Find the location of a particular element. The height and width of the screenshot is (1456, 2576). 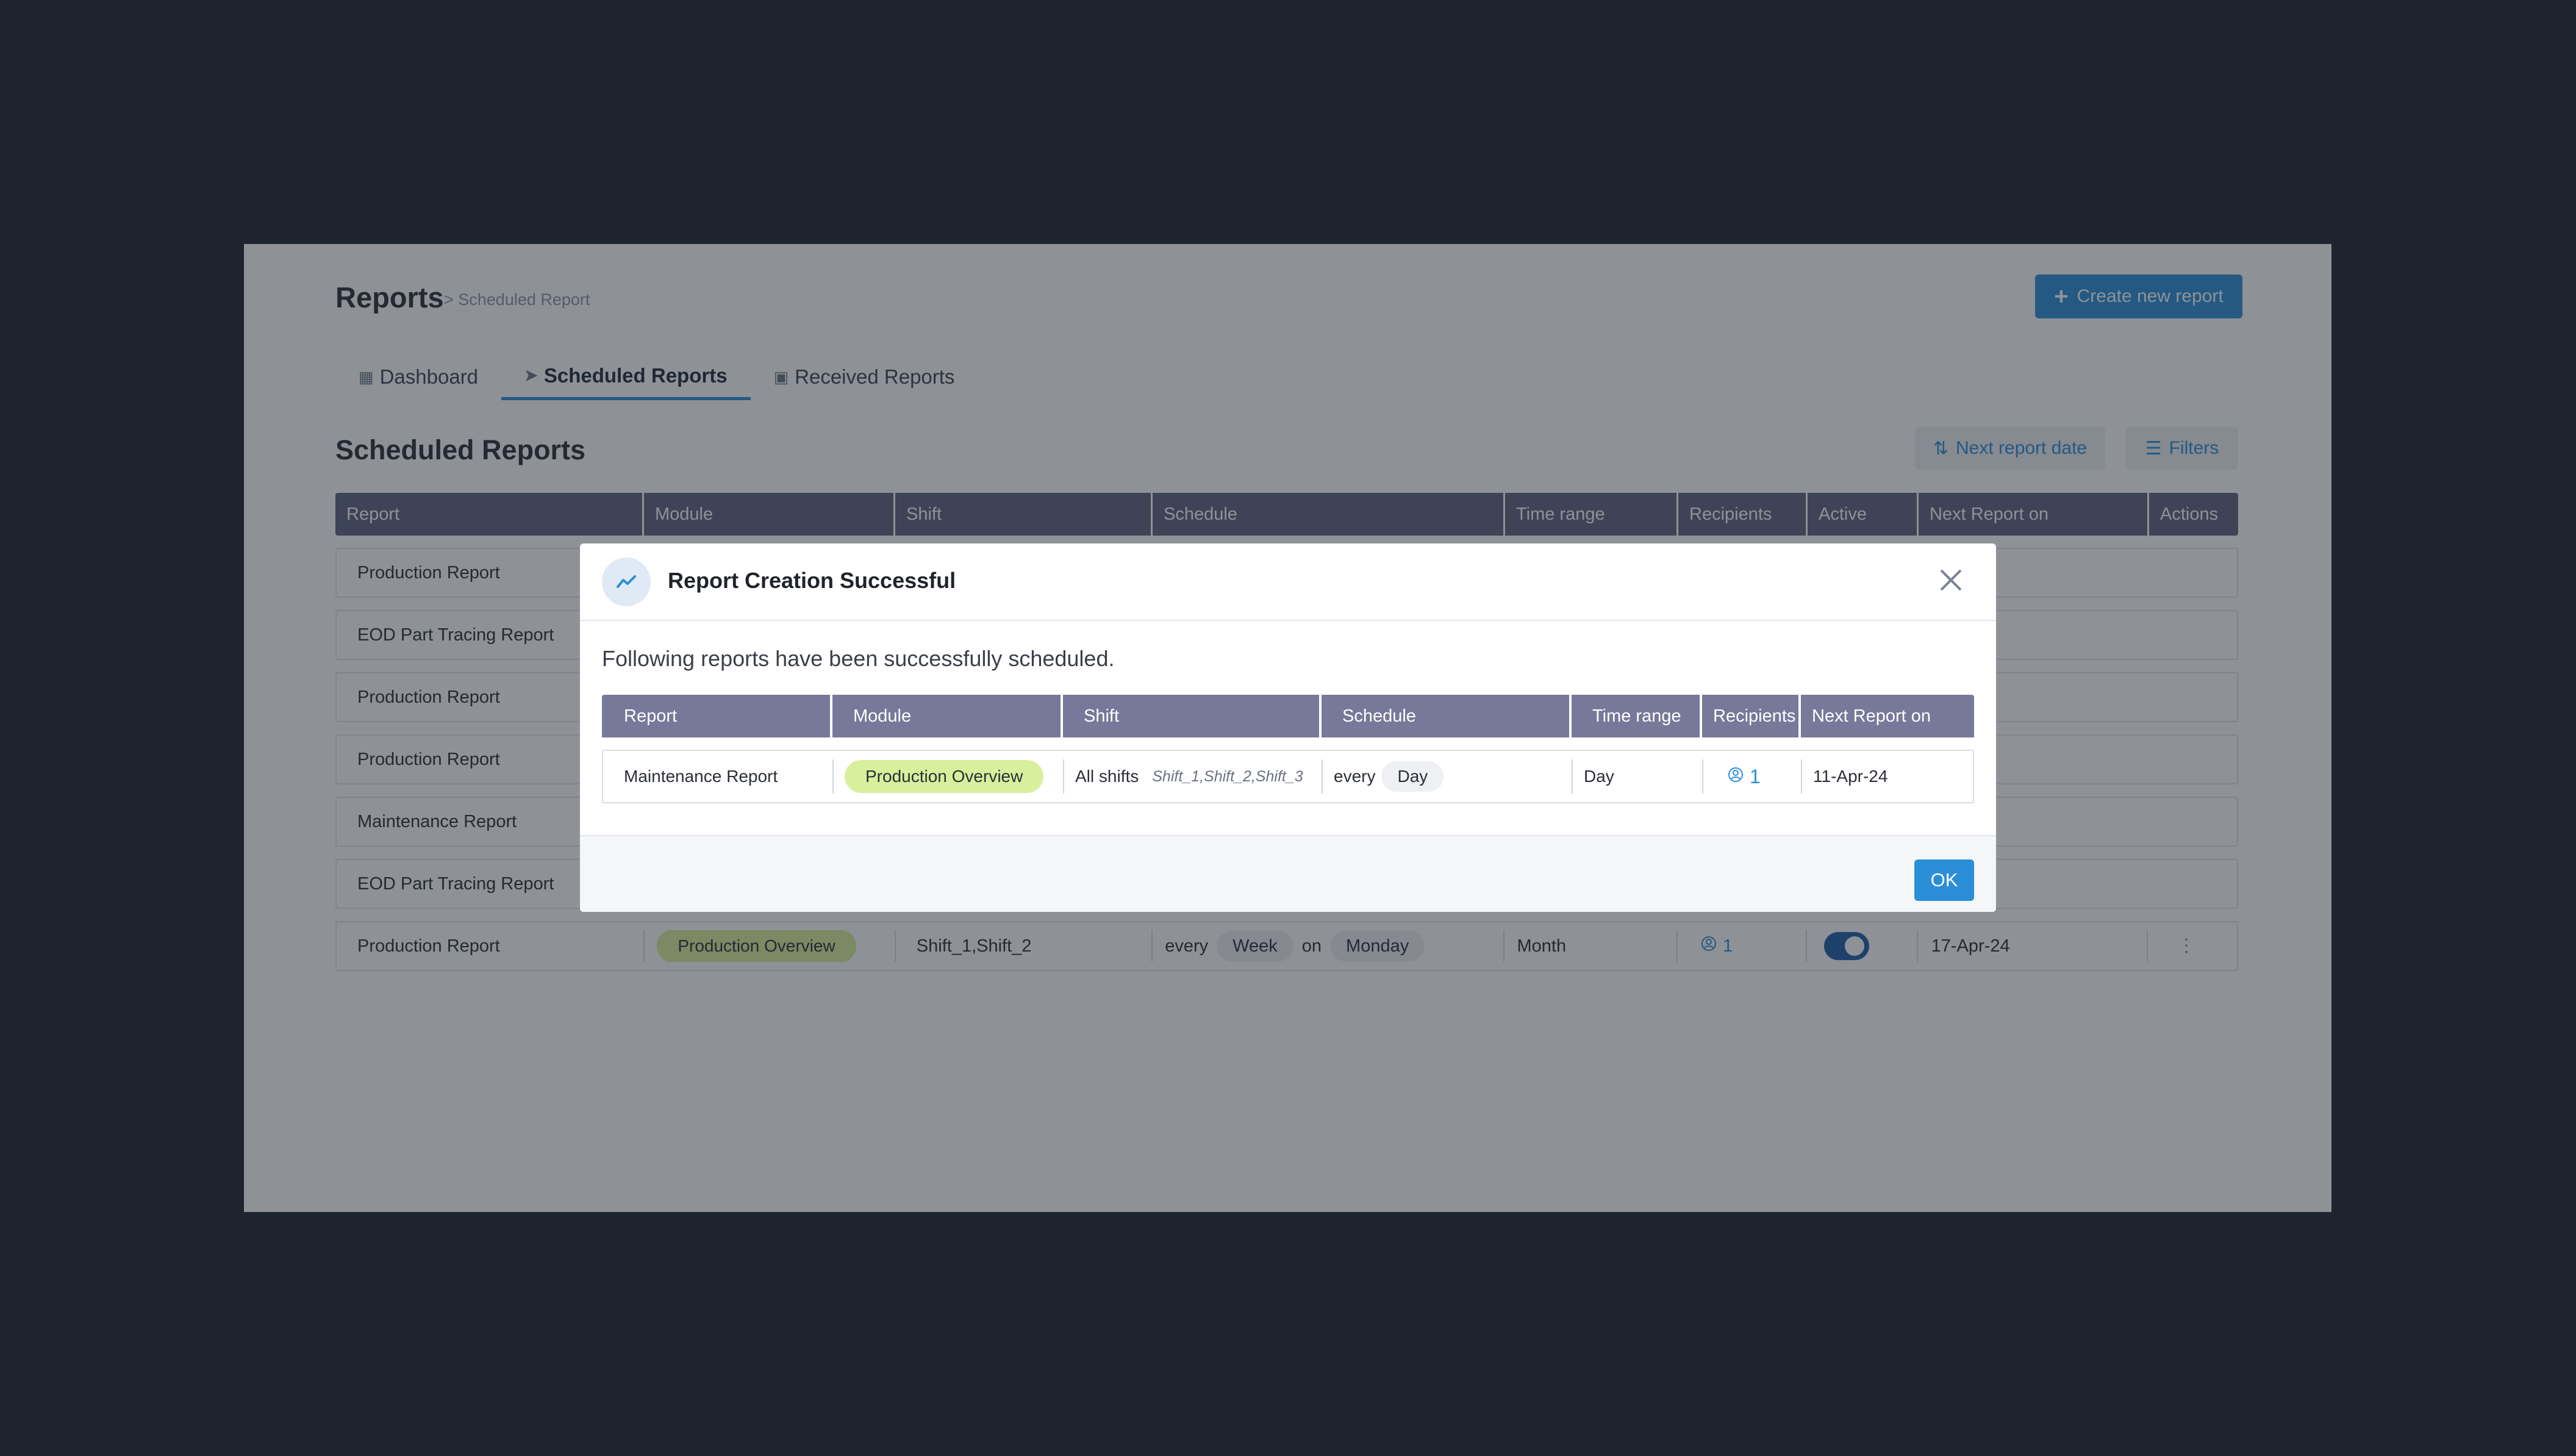

column-header: Schedule is located at coordinates (1447, 716).